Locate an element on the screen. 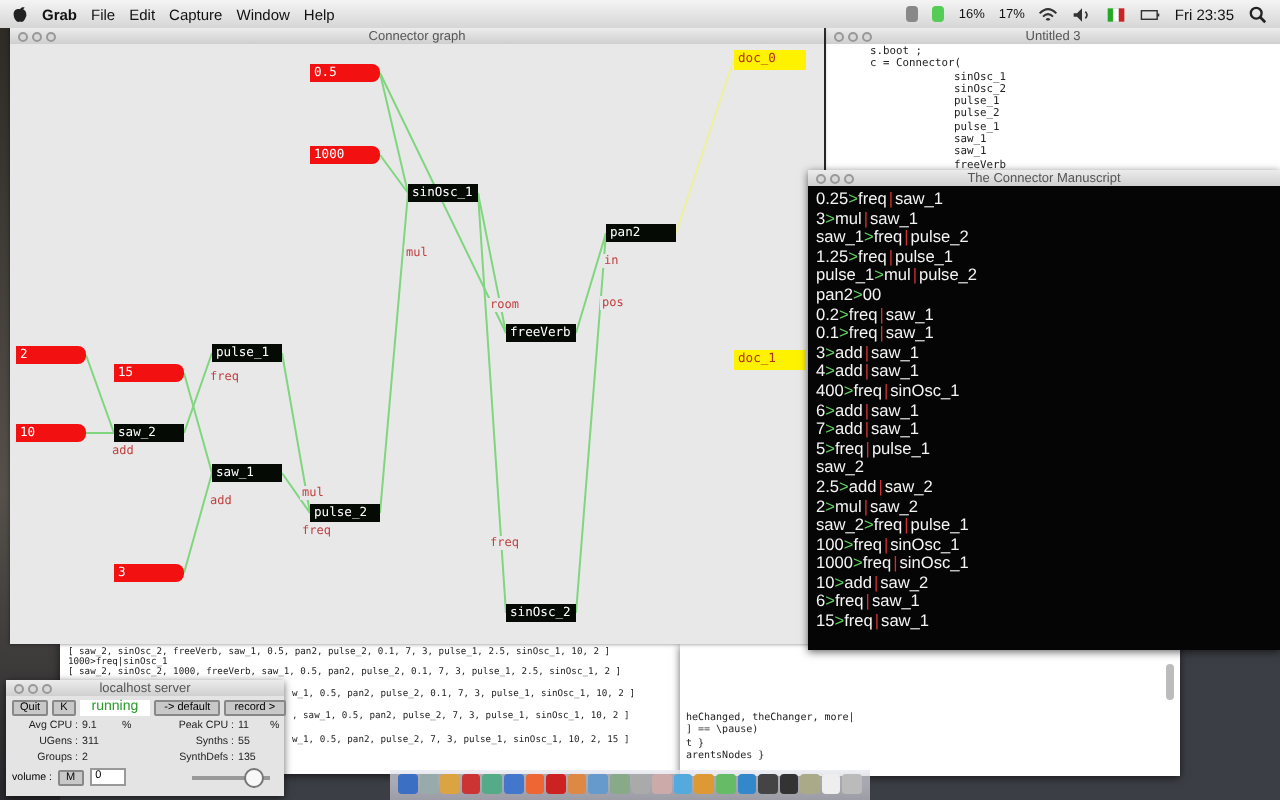  flag-icon is located at coordinates (1116, 14).